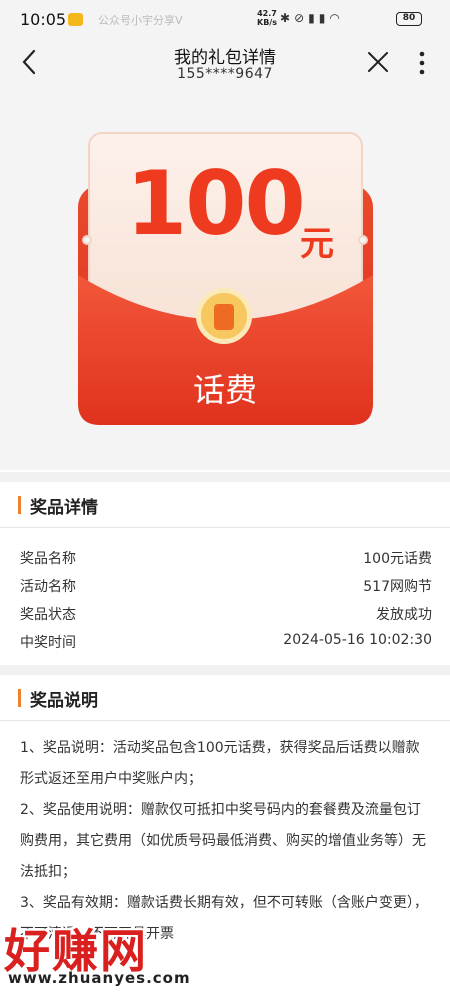 Image resolution: width=450 pixels, height=1000 pixels. Describe the element at coordinates (43, 19) in the screenshot. I see `status-time: 10:05` at that location.